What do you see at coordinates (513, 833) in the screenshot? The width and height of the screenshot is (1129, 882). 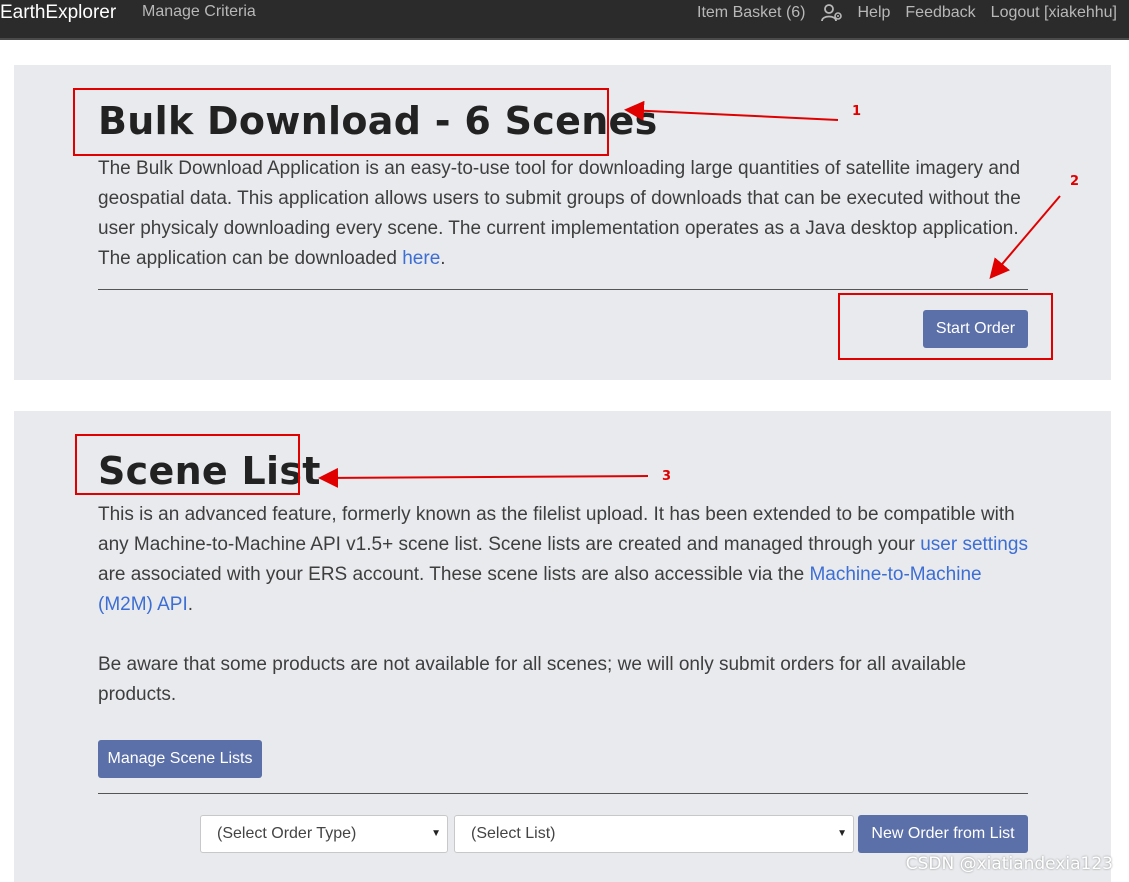 I see `scene-list-select-value: (Select List)` at bounding box center [513, 833].